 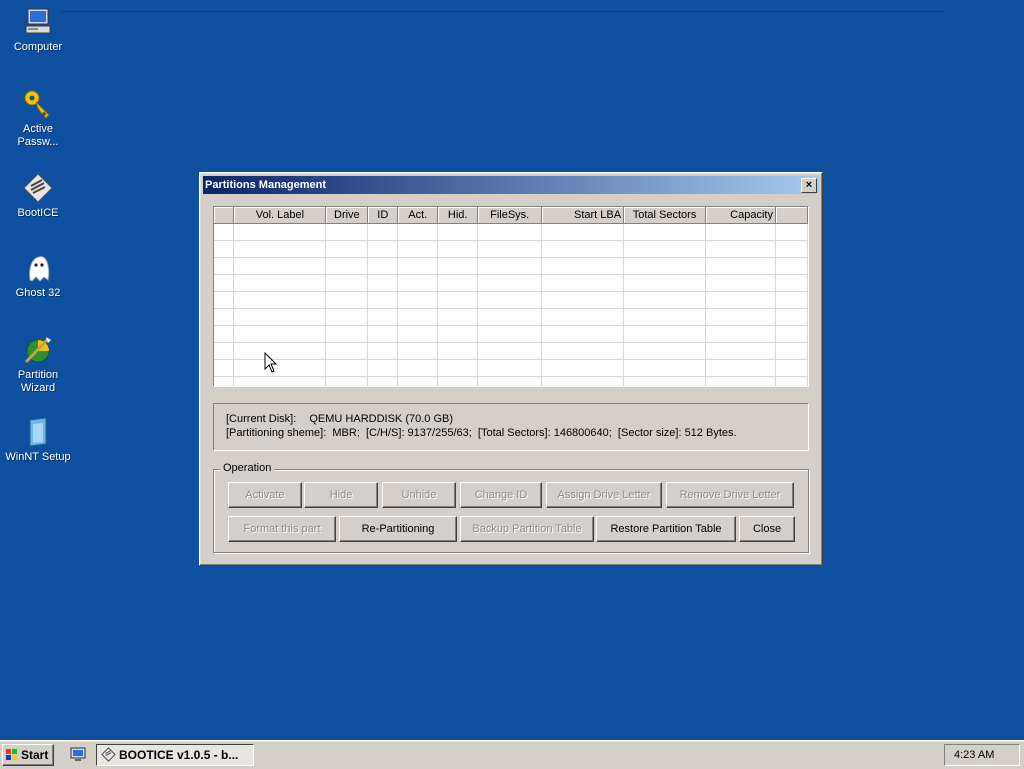 I want to click on column-header-filesys: FileSys., so click(x=510, y=215).